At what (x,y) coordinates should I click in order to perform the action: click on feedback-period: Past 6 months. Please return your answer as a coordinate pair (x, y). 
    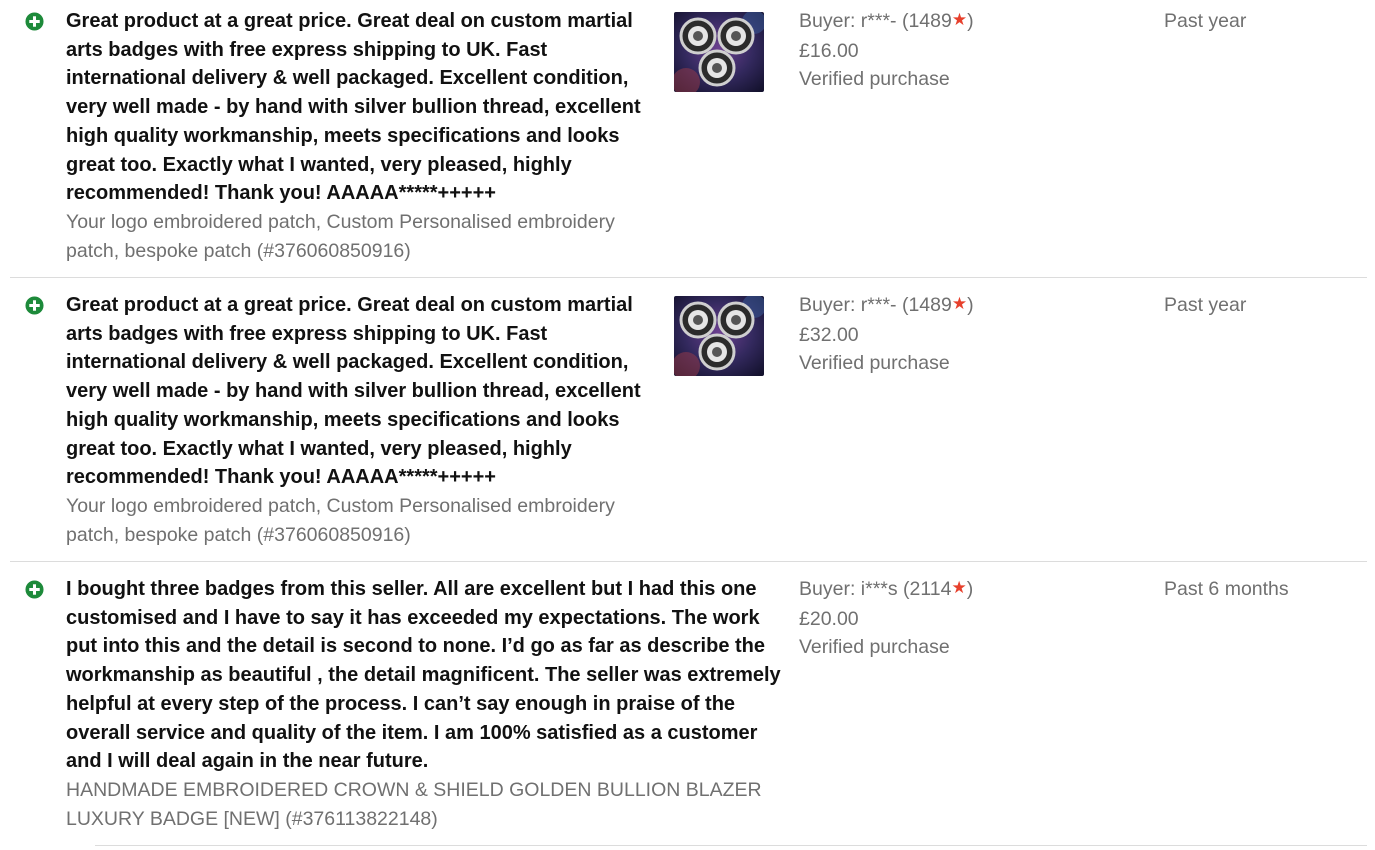
    Looking at the image, I should click on (1226, 589).